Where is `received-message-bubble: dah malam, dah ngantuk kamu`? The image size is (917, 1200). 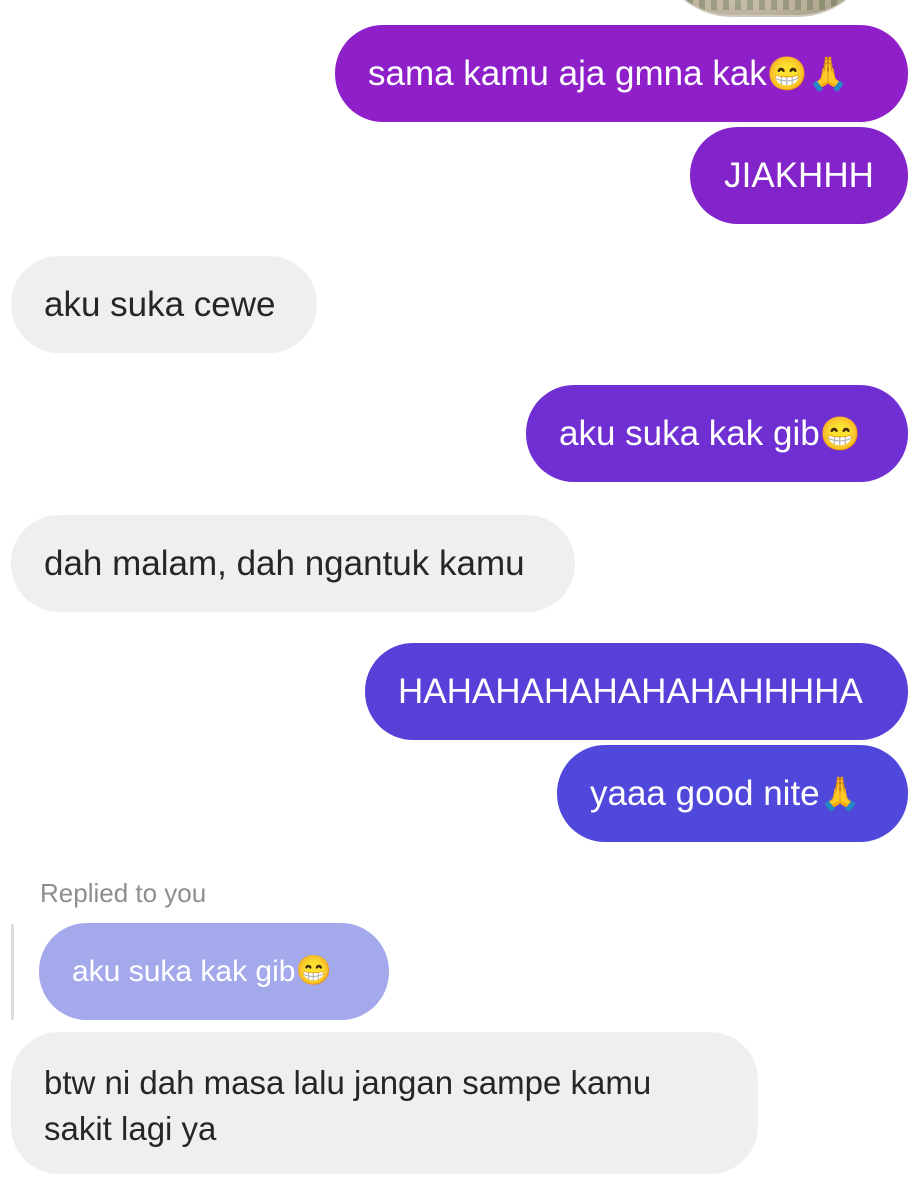
received-message-bubble: dah malam, dah ngantuk kamu is located at coordinates (293, 563).